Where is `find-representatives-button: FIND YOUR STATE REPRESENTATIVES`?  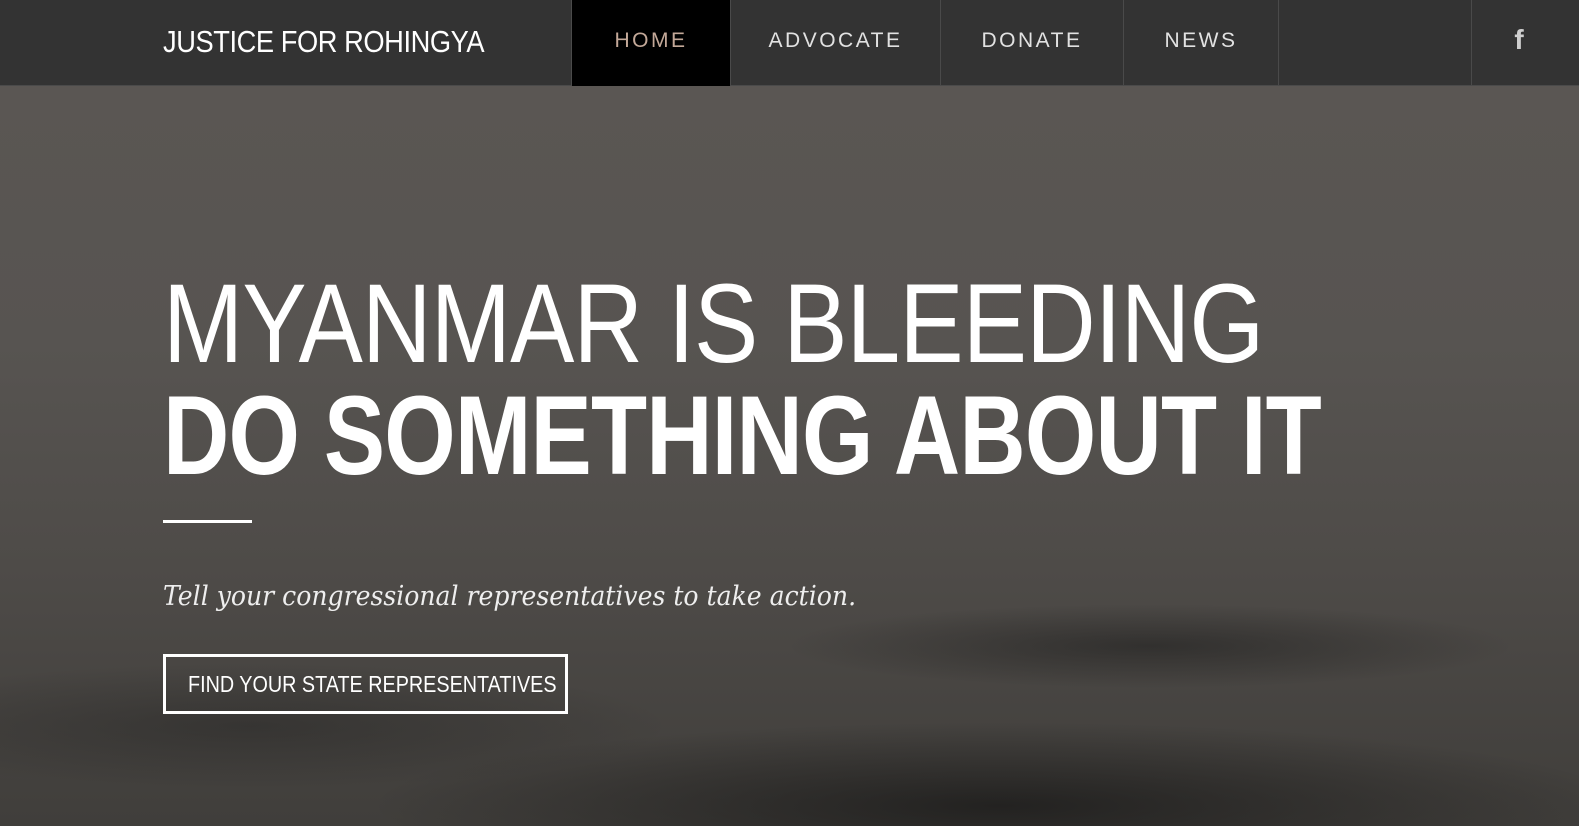
find-representatives-button: FIND YOUR STATE REPRESENTATIVES is located at coordinates (365, 684).